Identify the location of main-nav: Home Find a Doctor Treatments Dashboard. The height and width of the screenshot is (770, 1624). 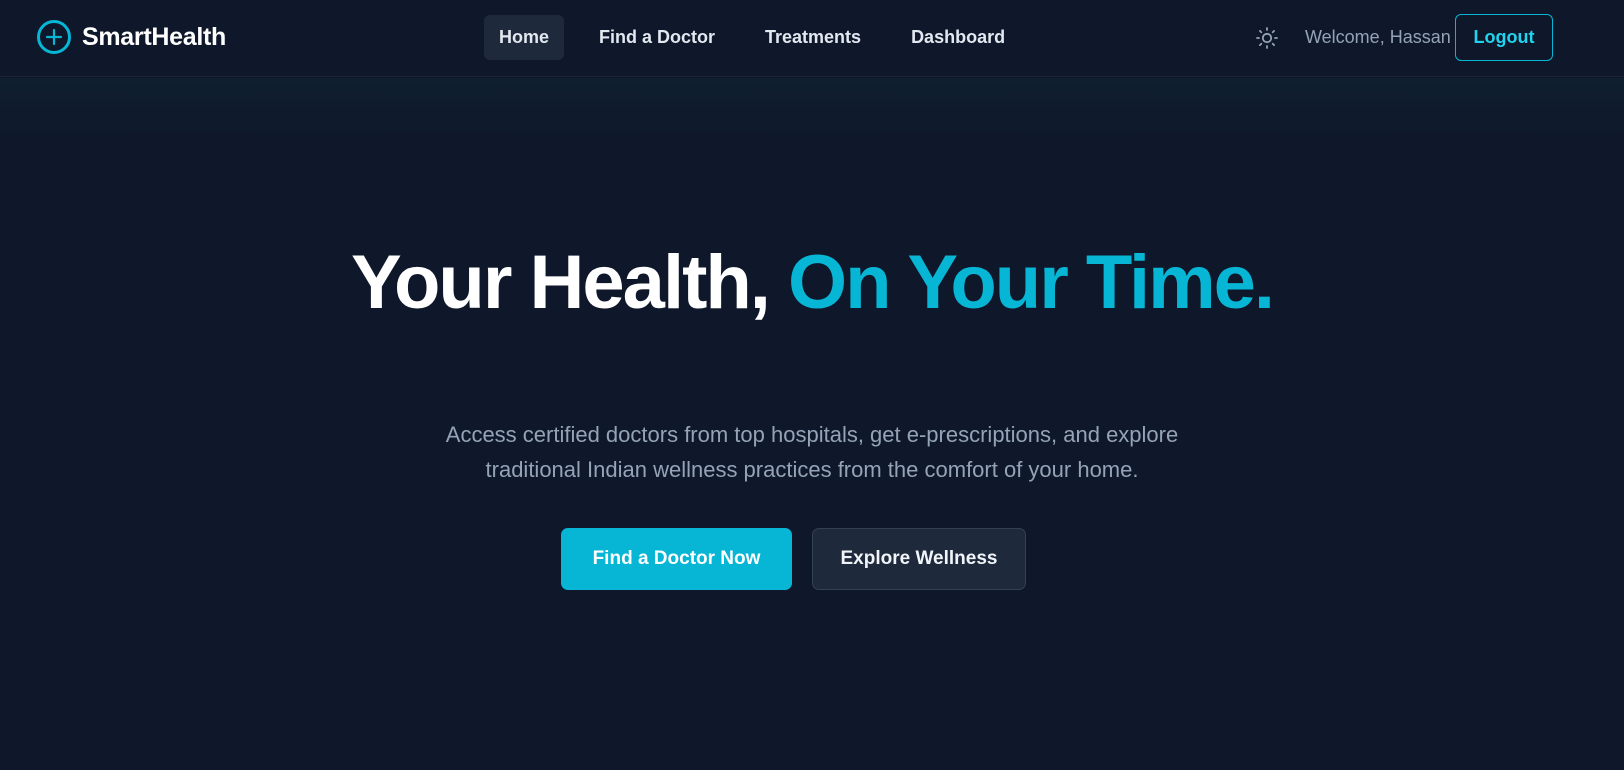
(762, 37).